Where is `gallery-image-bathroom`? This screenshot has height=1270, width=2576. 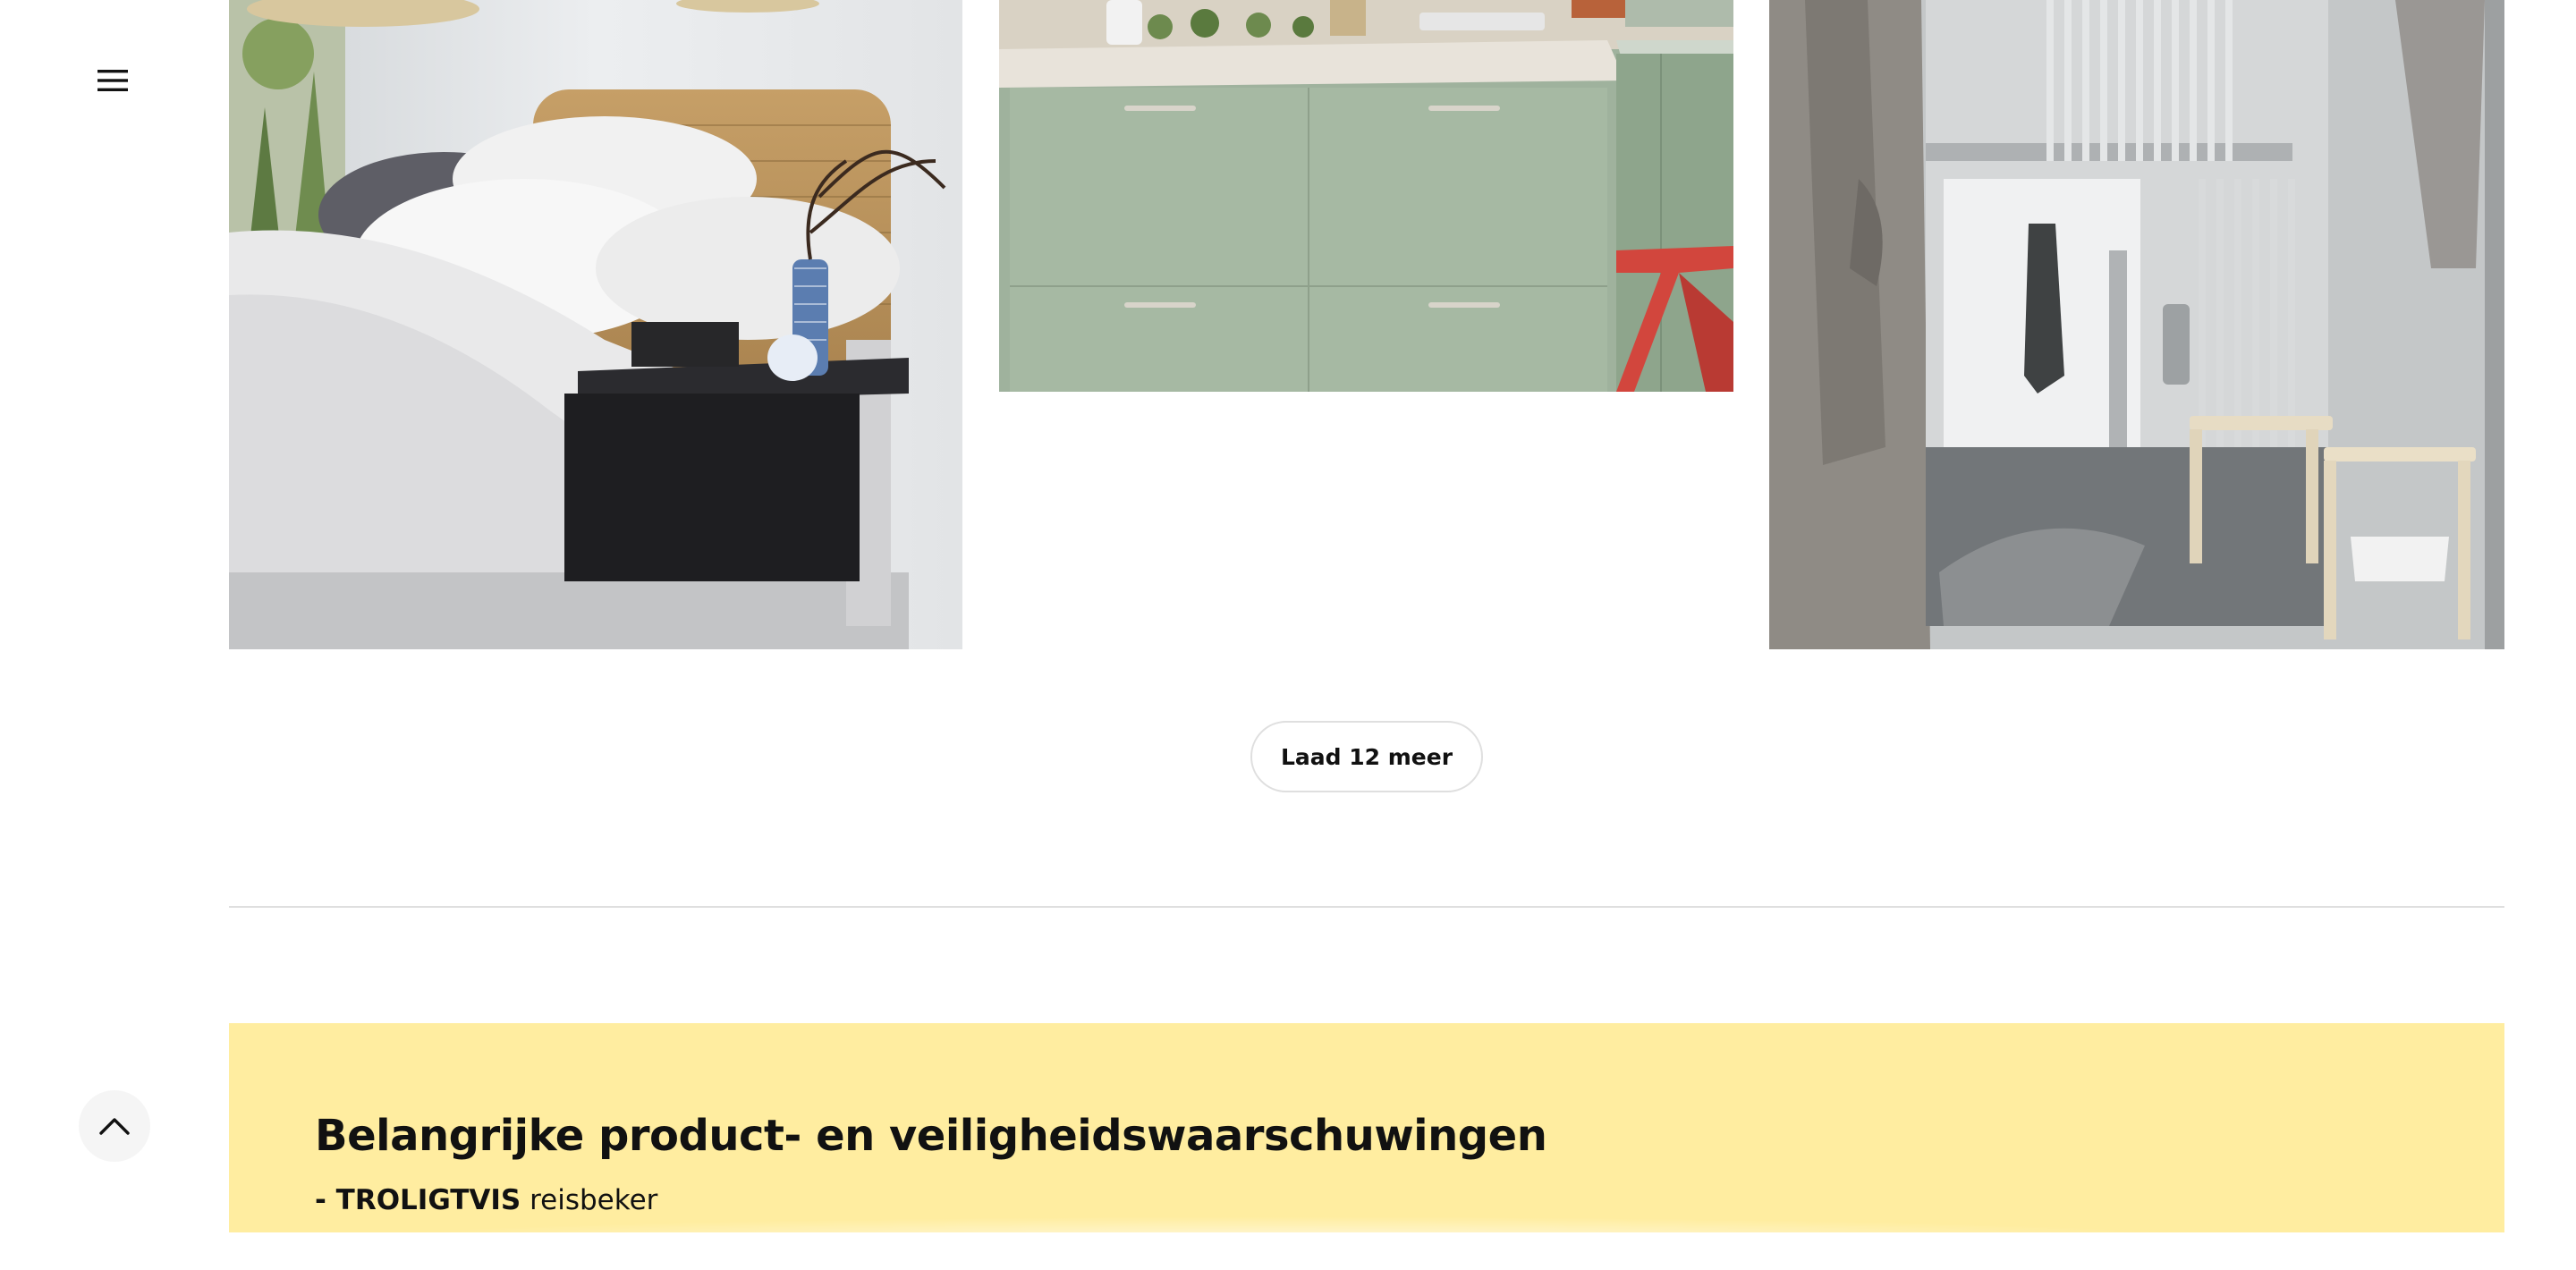
gallery-image-bathroom is located at coordinates (2136, 324).